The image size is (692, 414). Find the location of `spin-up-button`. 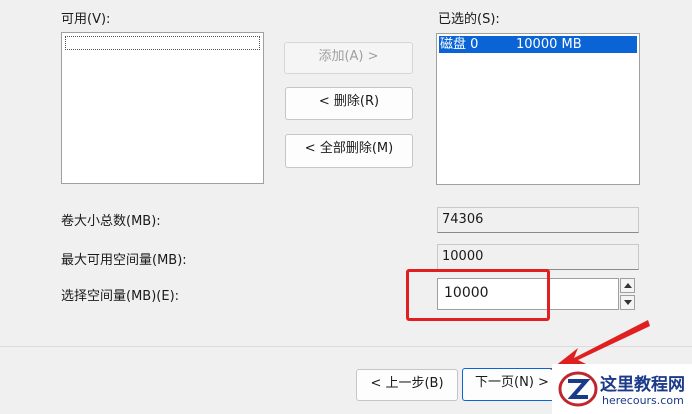

spin-up-button is located at coordinates (627, 285).